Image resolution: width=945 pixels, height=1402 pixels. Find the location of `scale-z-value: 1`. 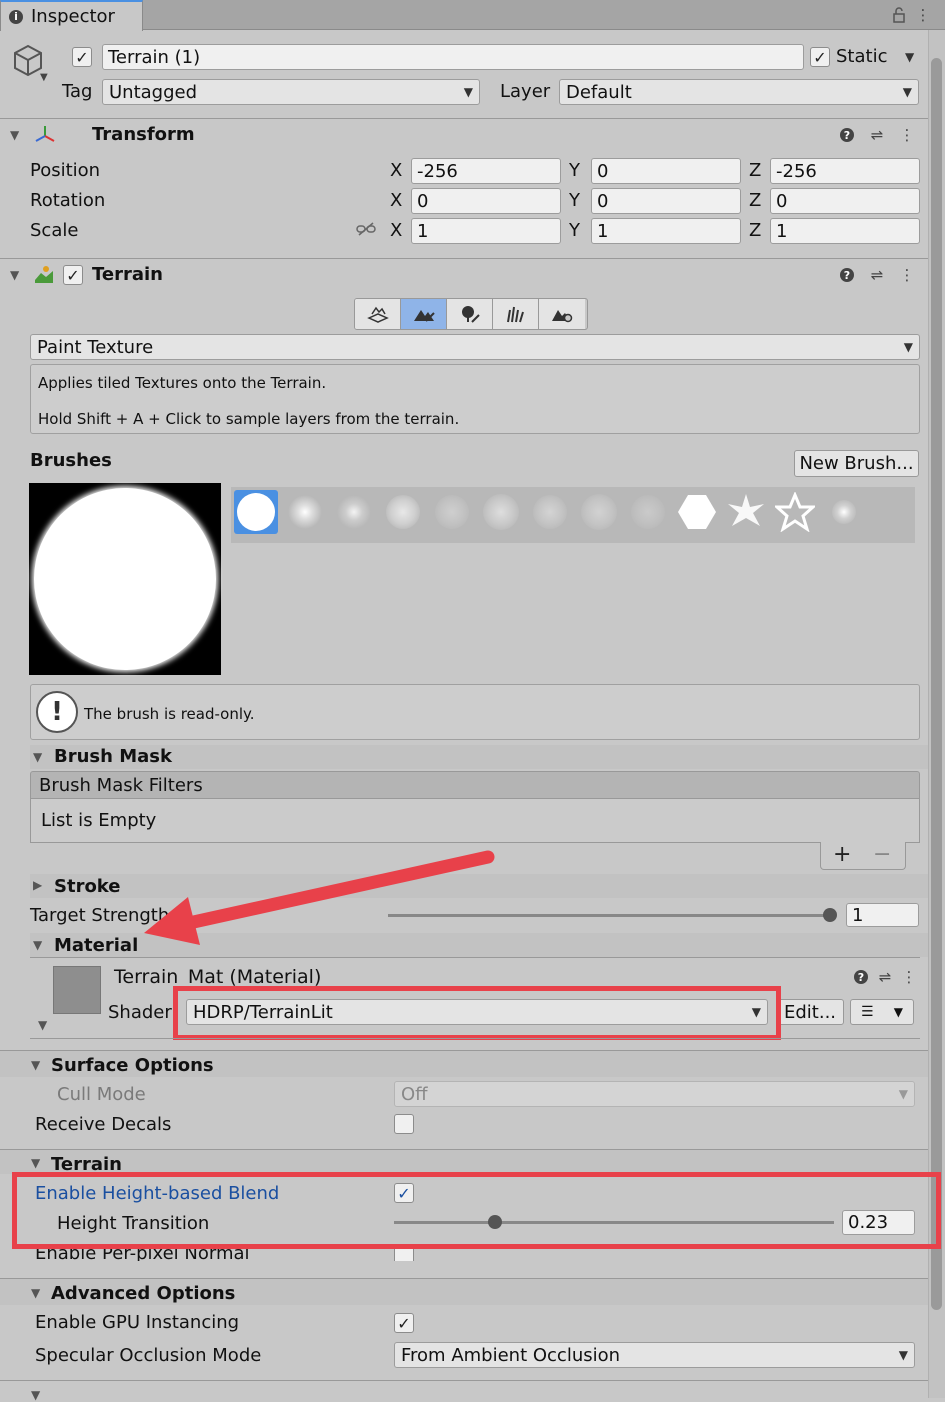

scale-z-value: 1 is located at coordinates (782, 231).